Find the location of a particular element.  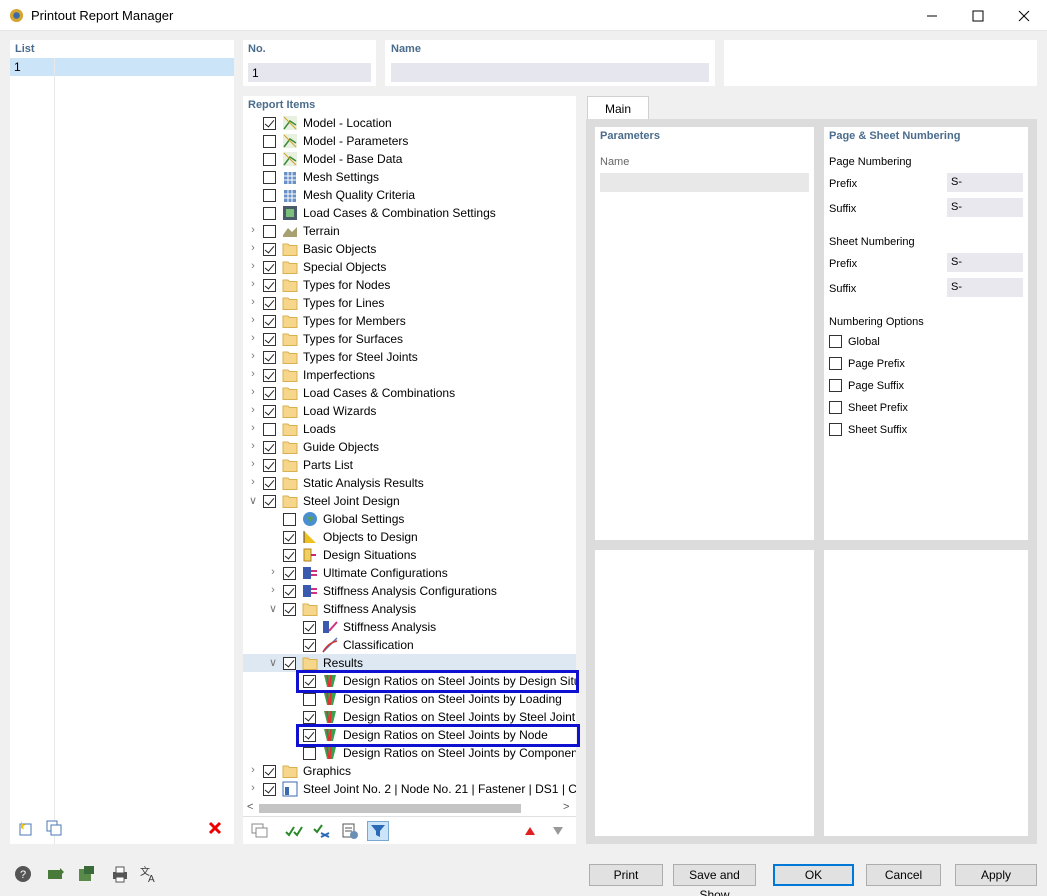

language-button: 文A is located at coordinates (148, 874).